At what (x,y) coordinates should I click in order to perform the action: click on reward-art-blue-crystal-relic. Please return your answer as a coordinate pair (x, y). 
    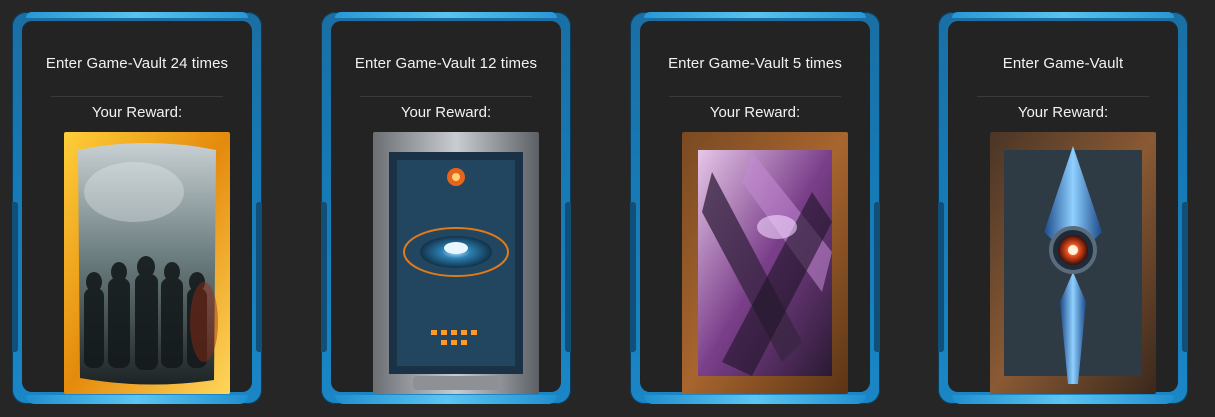
    Looking at the image, I should click on (1073, 263).